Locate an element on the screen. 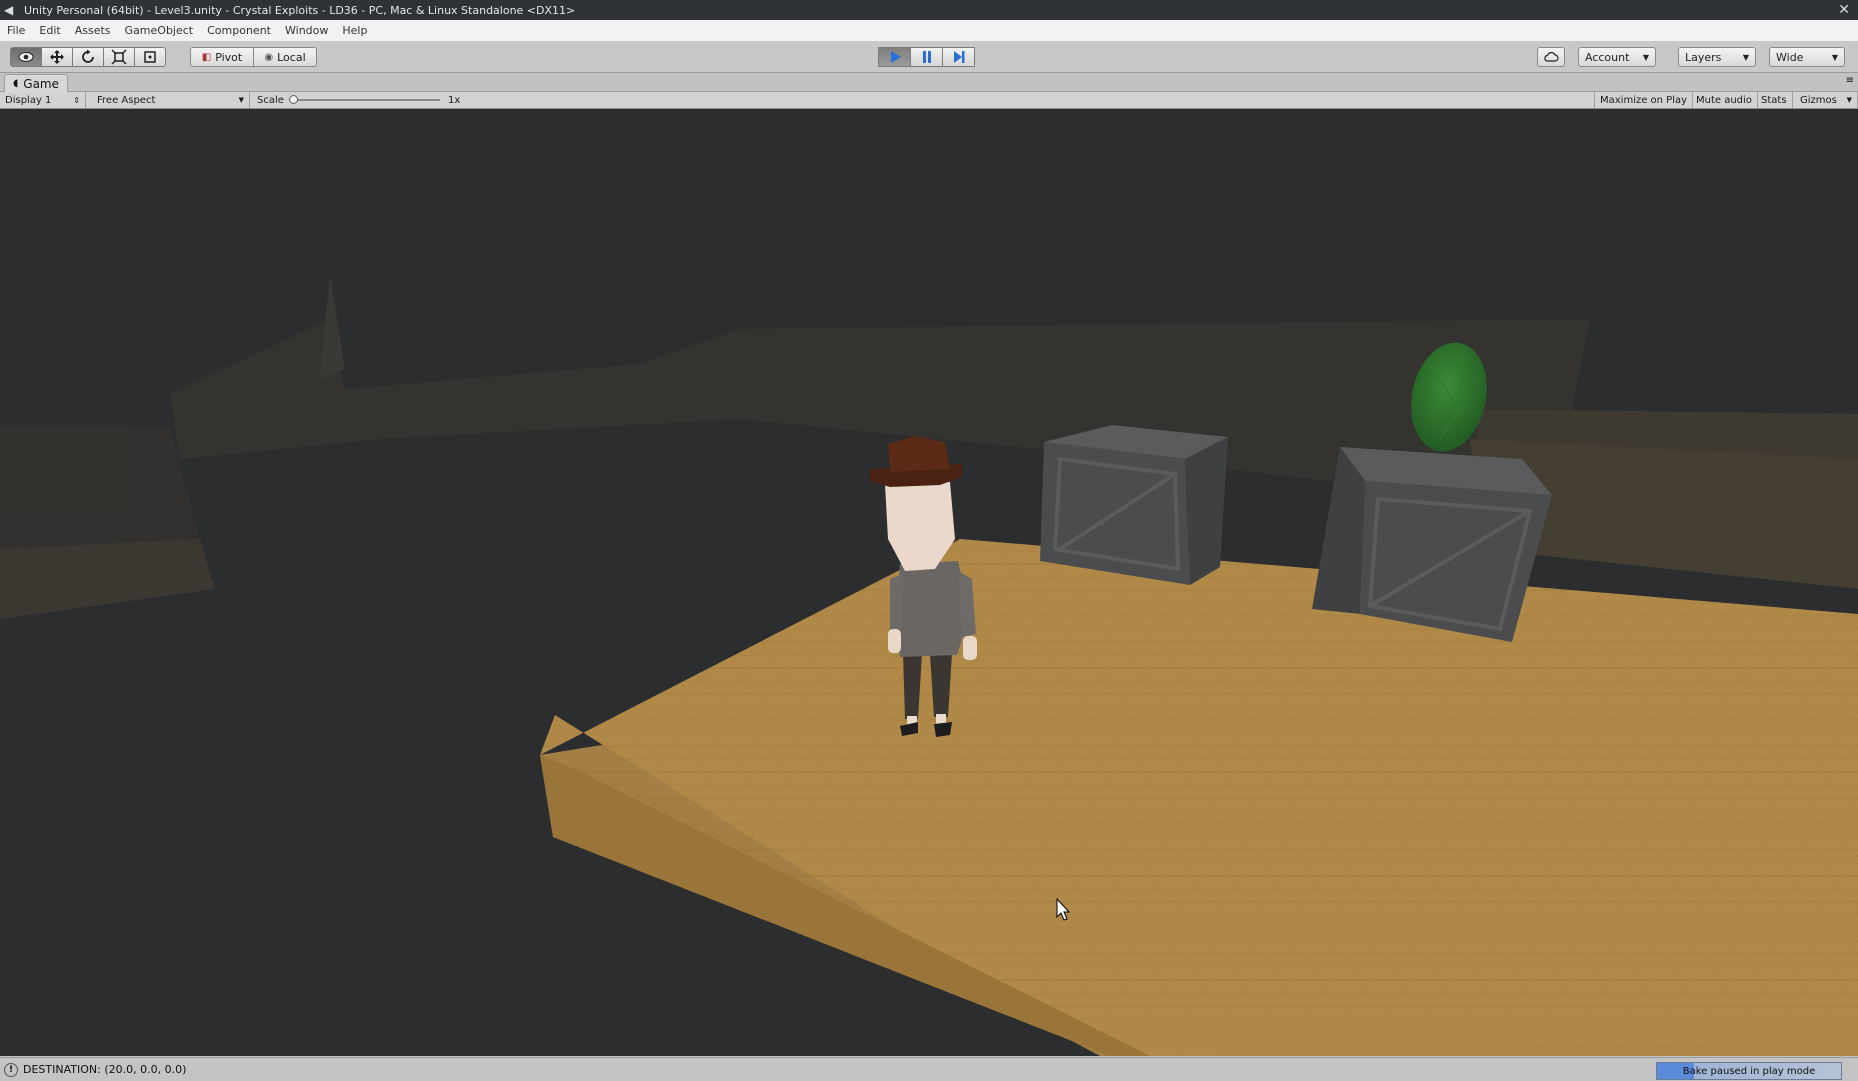 The image size is (1858, 1081). menu-assets: Assets is located at coordinates (93, 30).